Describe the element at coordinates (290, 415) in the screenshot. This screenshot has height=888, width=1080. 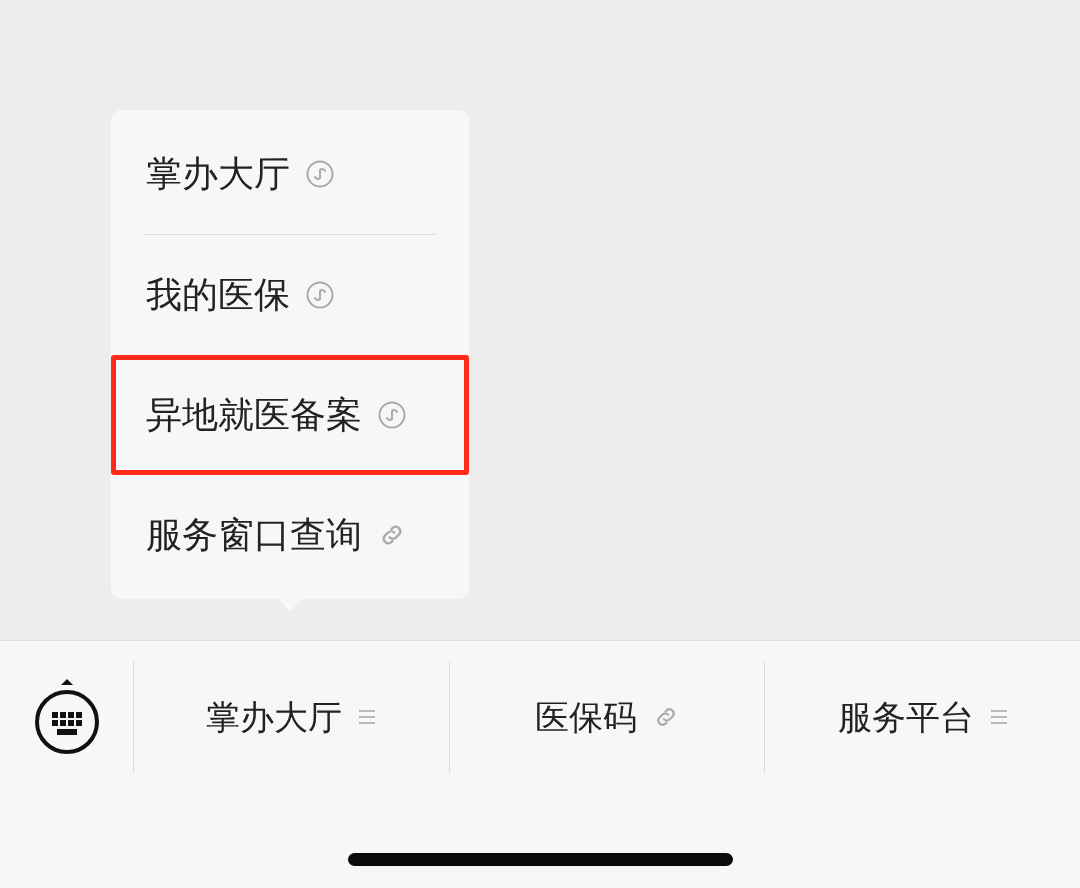
I see `menu-item: 异地就医备案` at that location.